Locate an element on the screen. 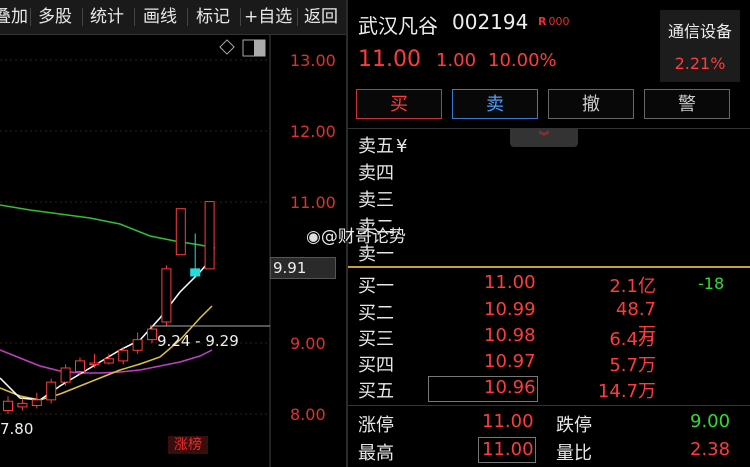 This screenshot has height=467, width=750. buy-level-4-volume: 5.7万 is located at coordinates (632, 365).